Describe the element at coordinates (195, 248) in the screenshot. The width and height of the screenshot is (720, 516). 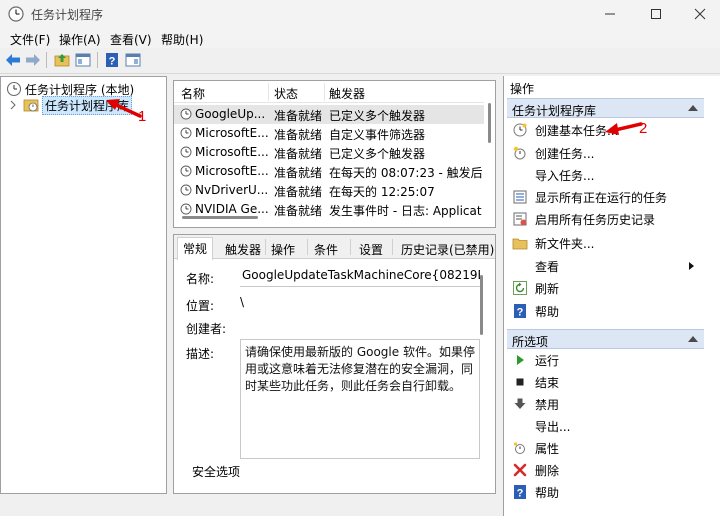
I see `tab-general: 常规` at that location.